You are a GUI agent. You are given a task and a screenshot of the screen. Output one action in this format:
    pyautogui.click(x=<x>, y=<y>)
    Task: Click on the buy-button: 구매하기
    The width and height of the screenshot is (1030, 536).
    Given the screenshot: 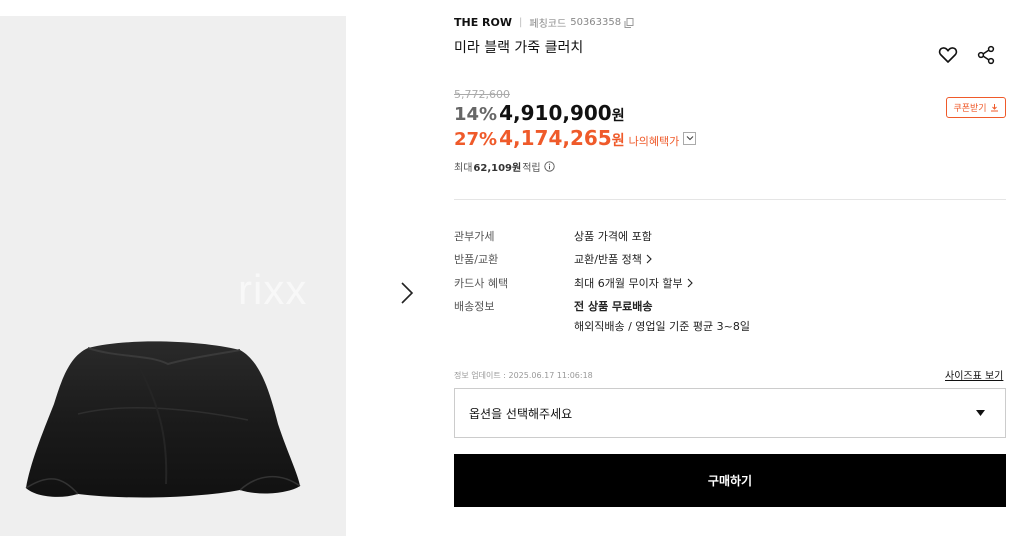 What is the action you would take?
    pyautogui.click(x=730, y=480)
    